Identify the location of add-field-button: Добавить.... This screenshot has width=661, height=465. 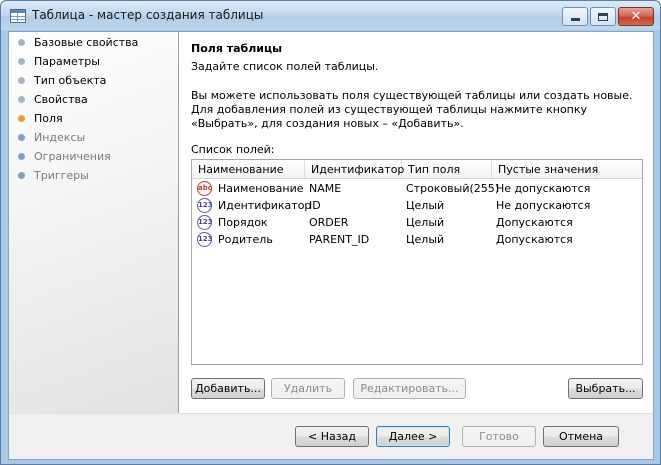
(228, 388).